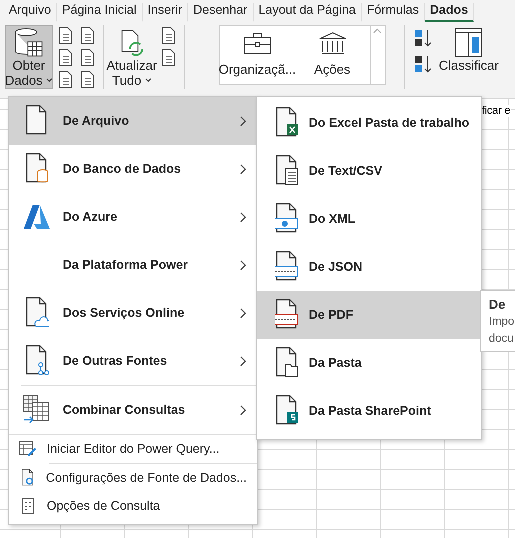 The image size is (515, 538). I want to click on tooltip-title: De, so click(498, 304).